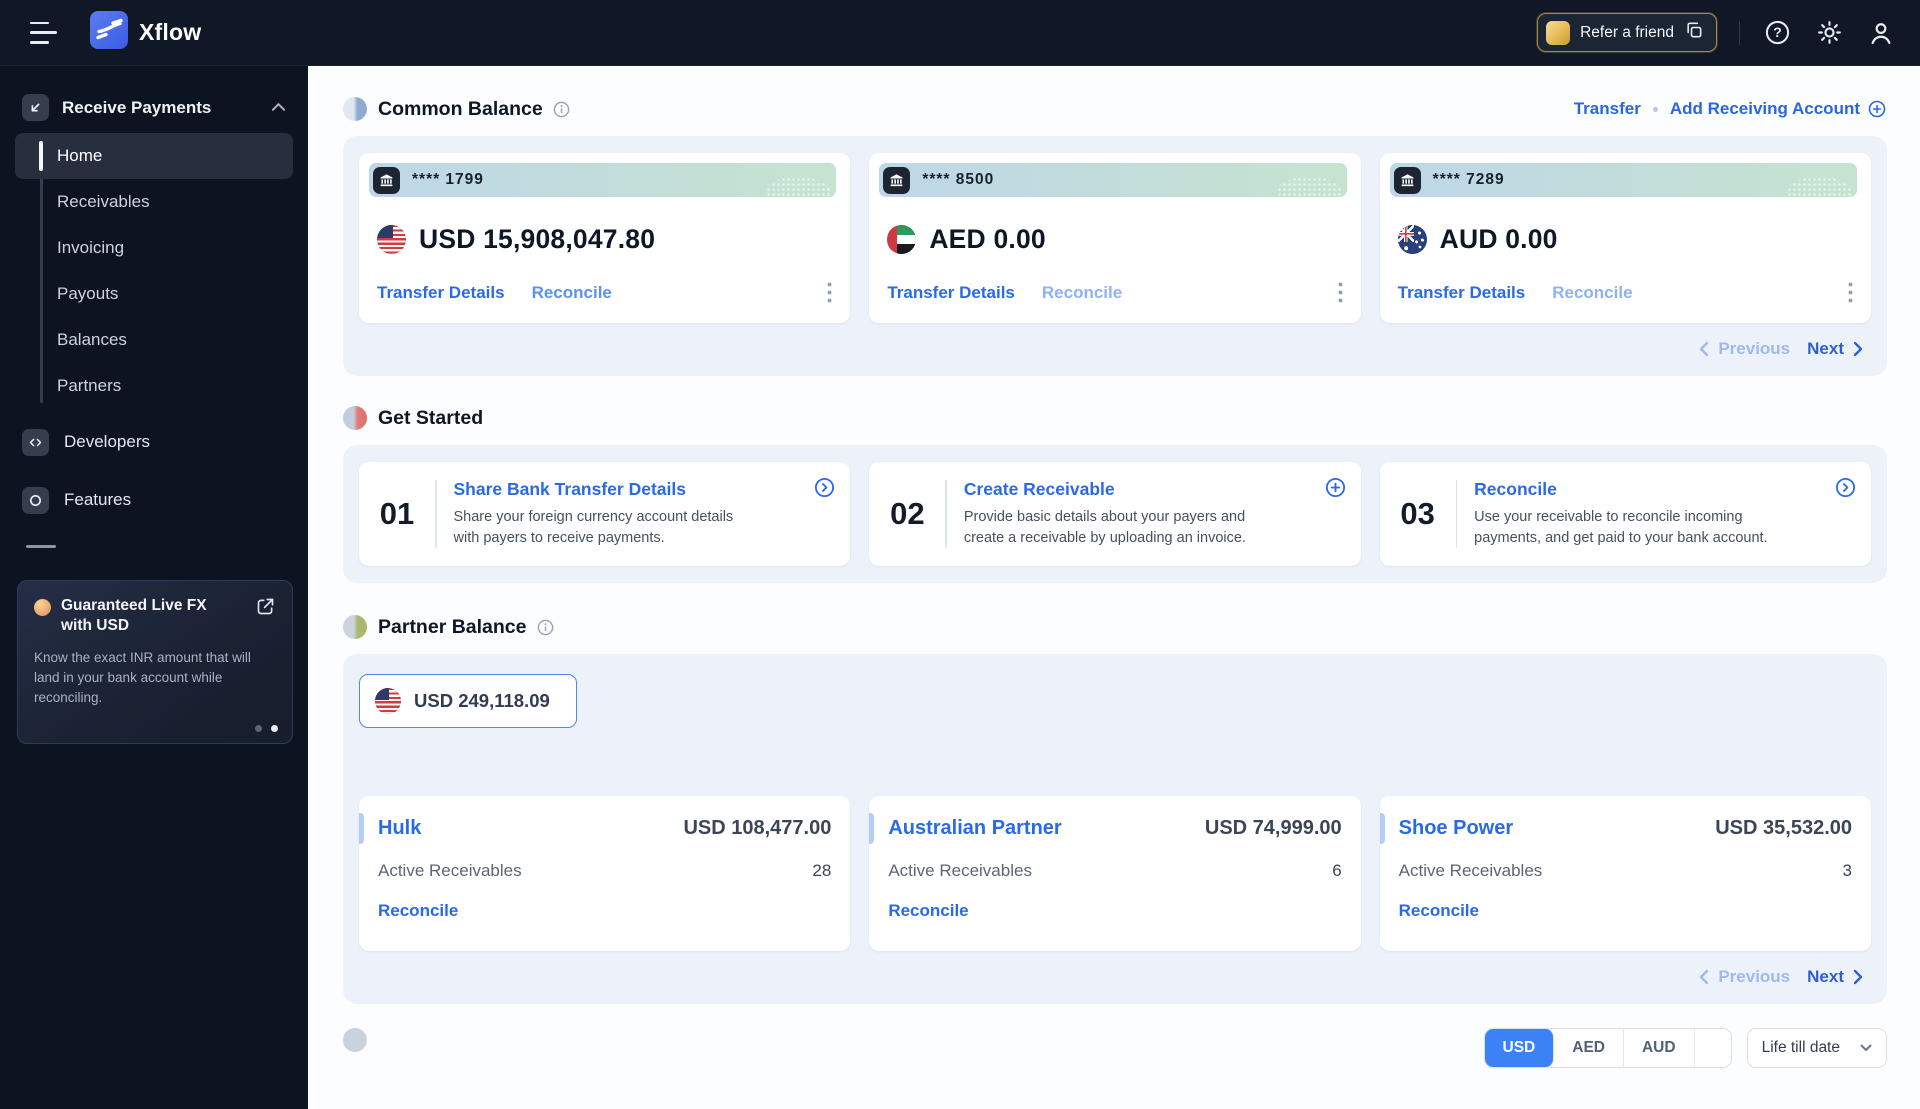 This screenshot has width=1920, height=1109. I want to click on currency-toggle-aed: AED, so click(1589, 1048).